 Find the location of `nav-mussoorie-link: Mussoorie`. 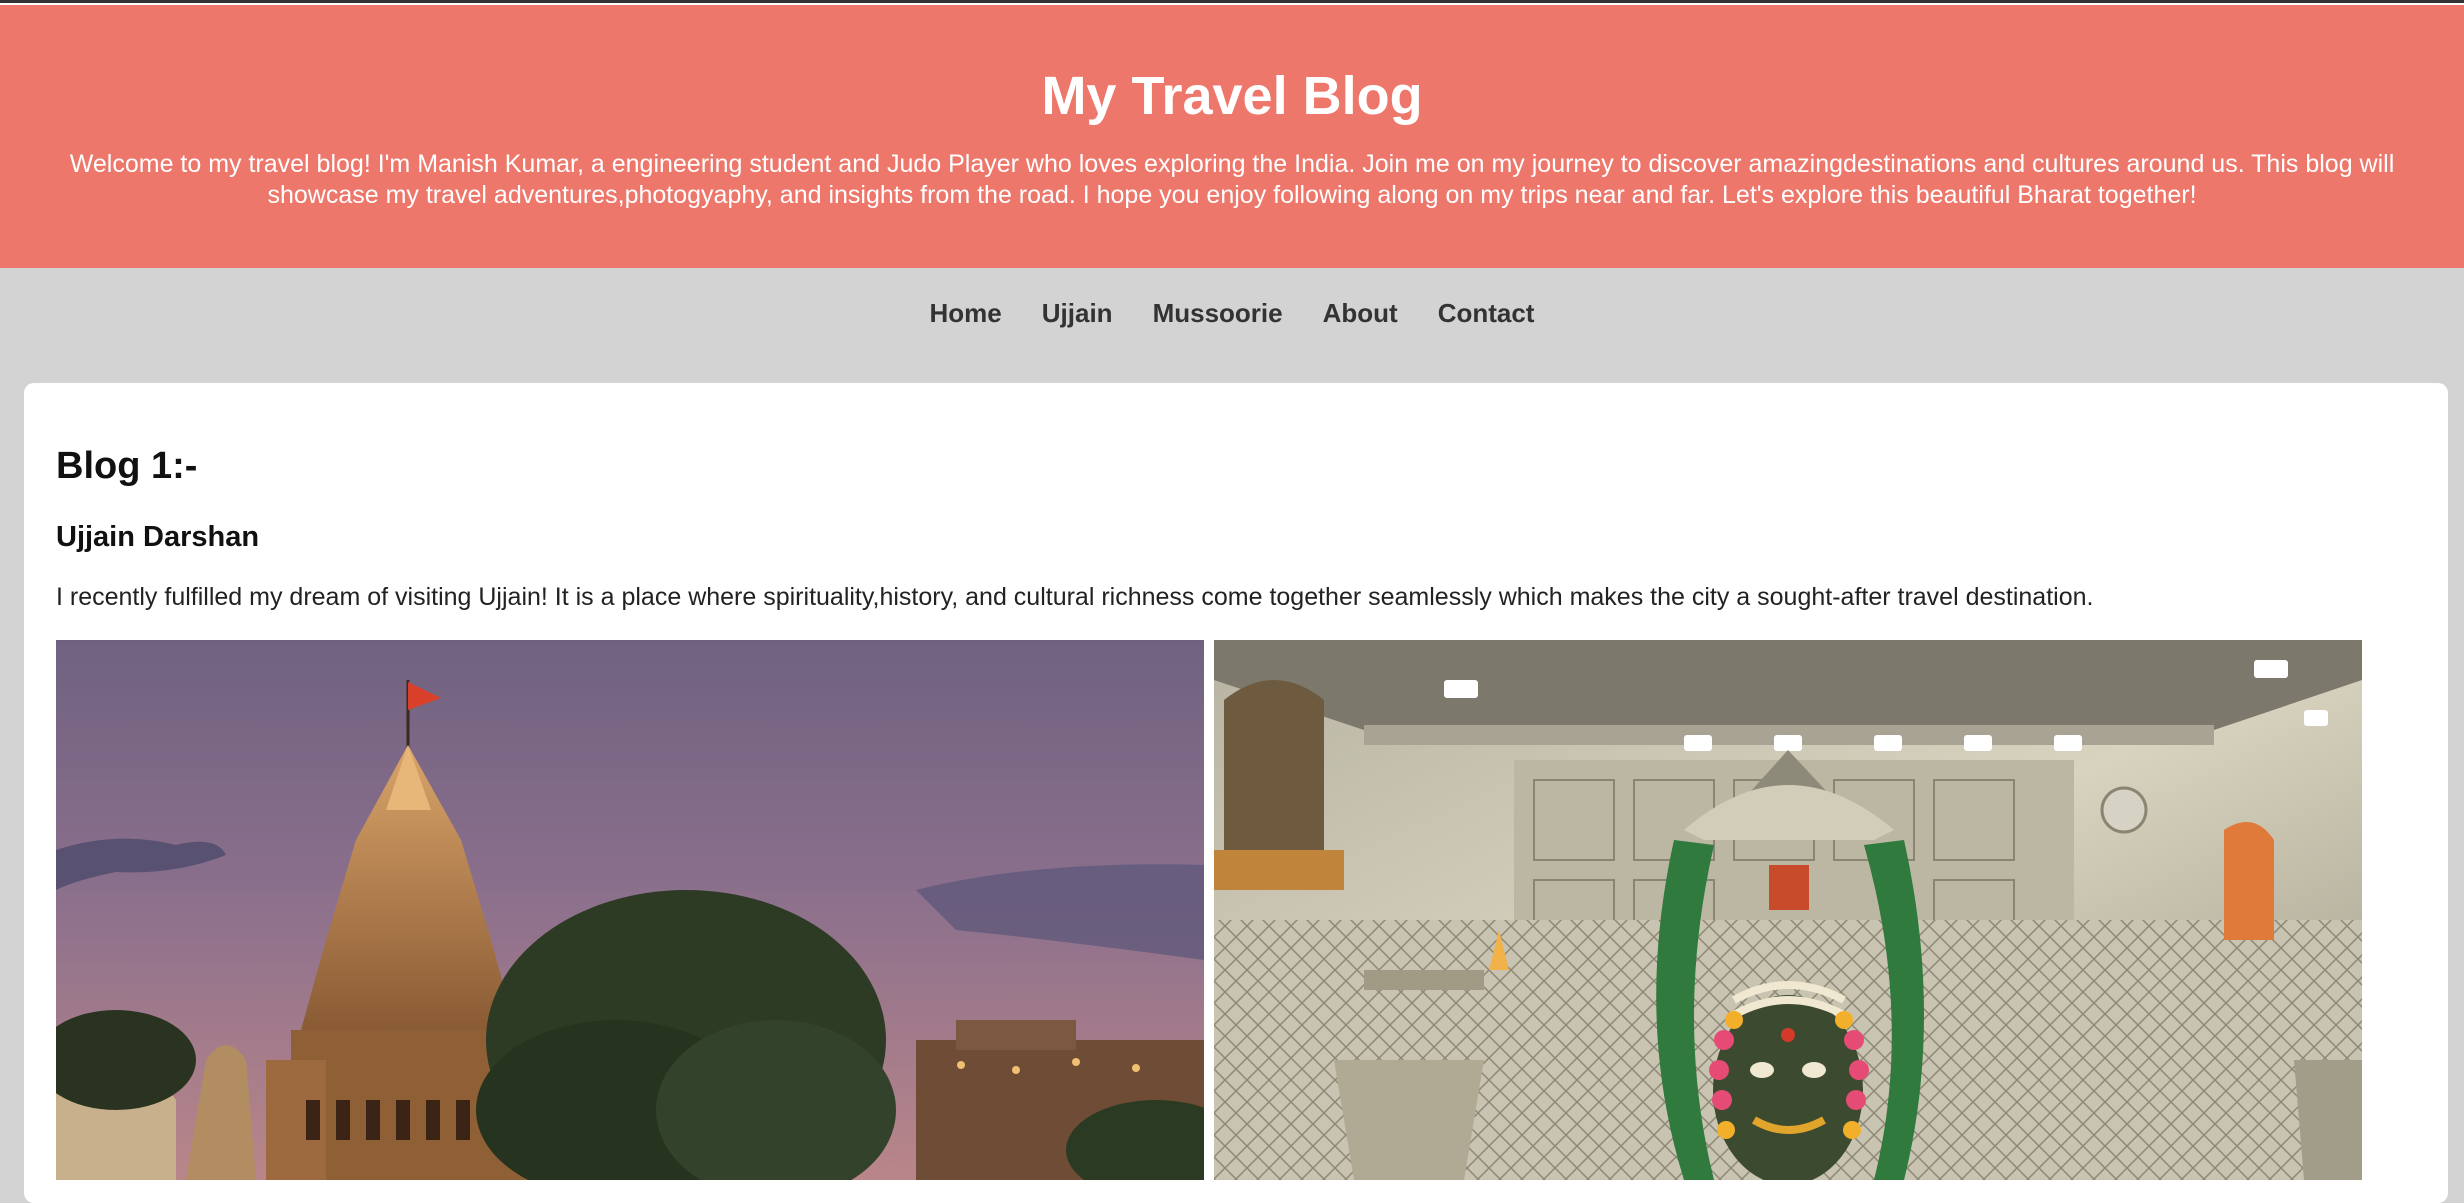

nav-mussoorie-link: Mussoorie is located at coordinates (1218, 313).